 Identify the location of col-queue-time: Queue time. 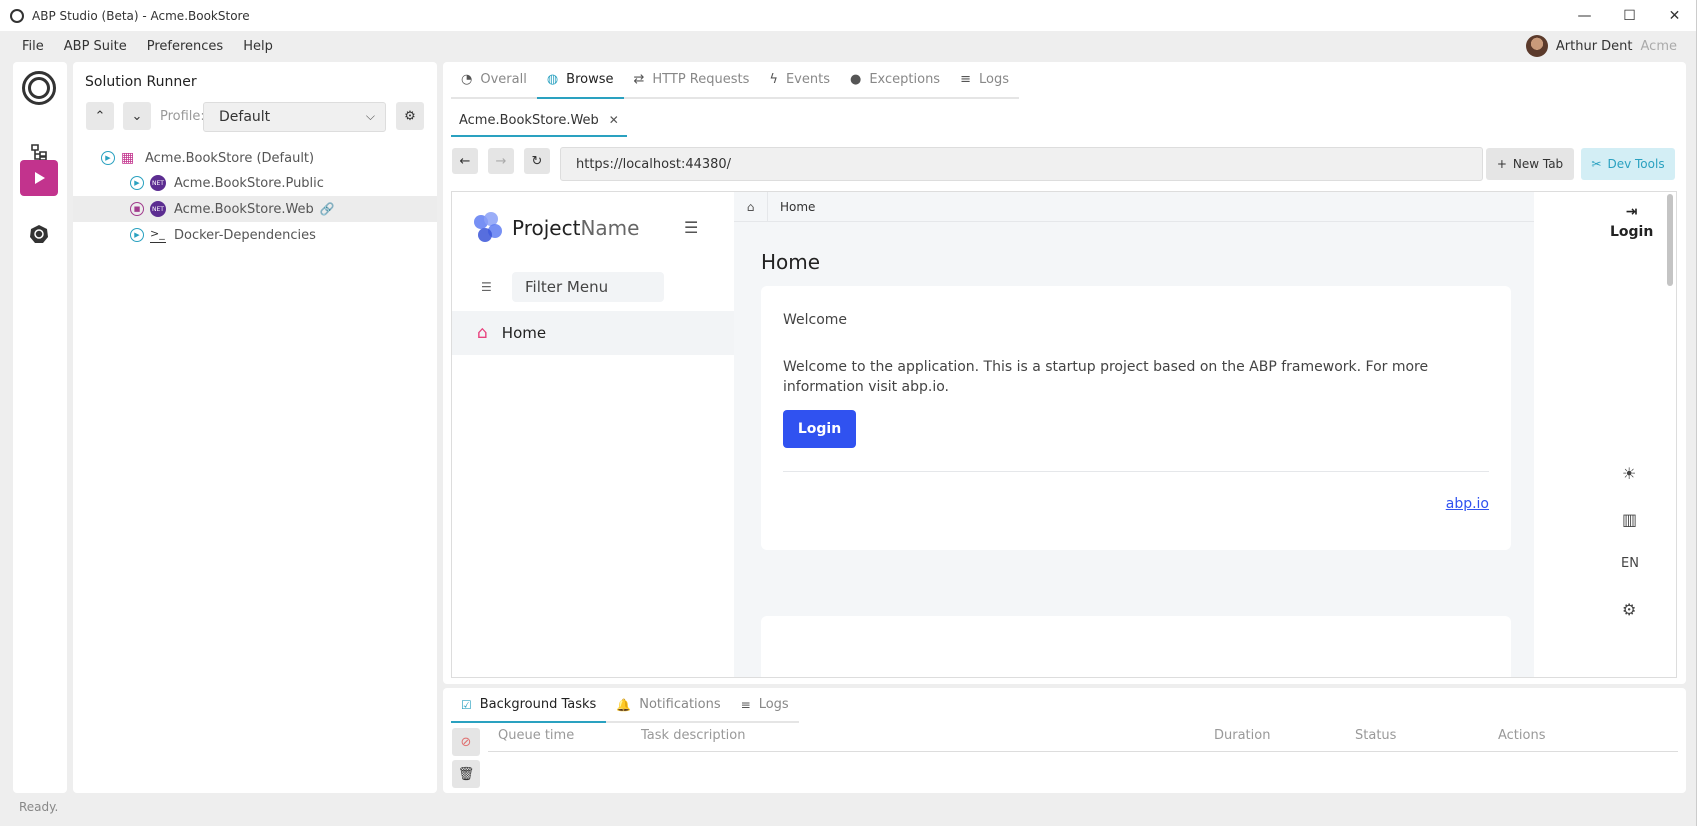
(536, 735).